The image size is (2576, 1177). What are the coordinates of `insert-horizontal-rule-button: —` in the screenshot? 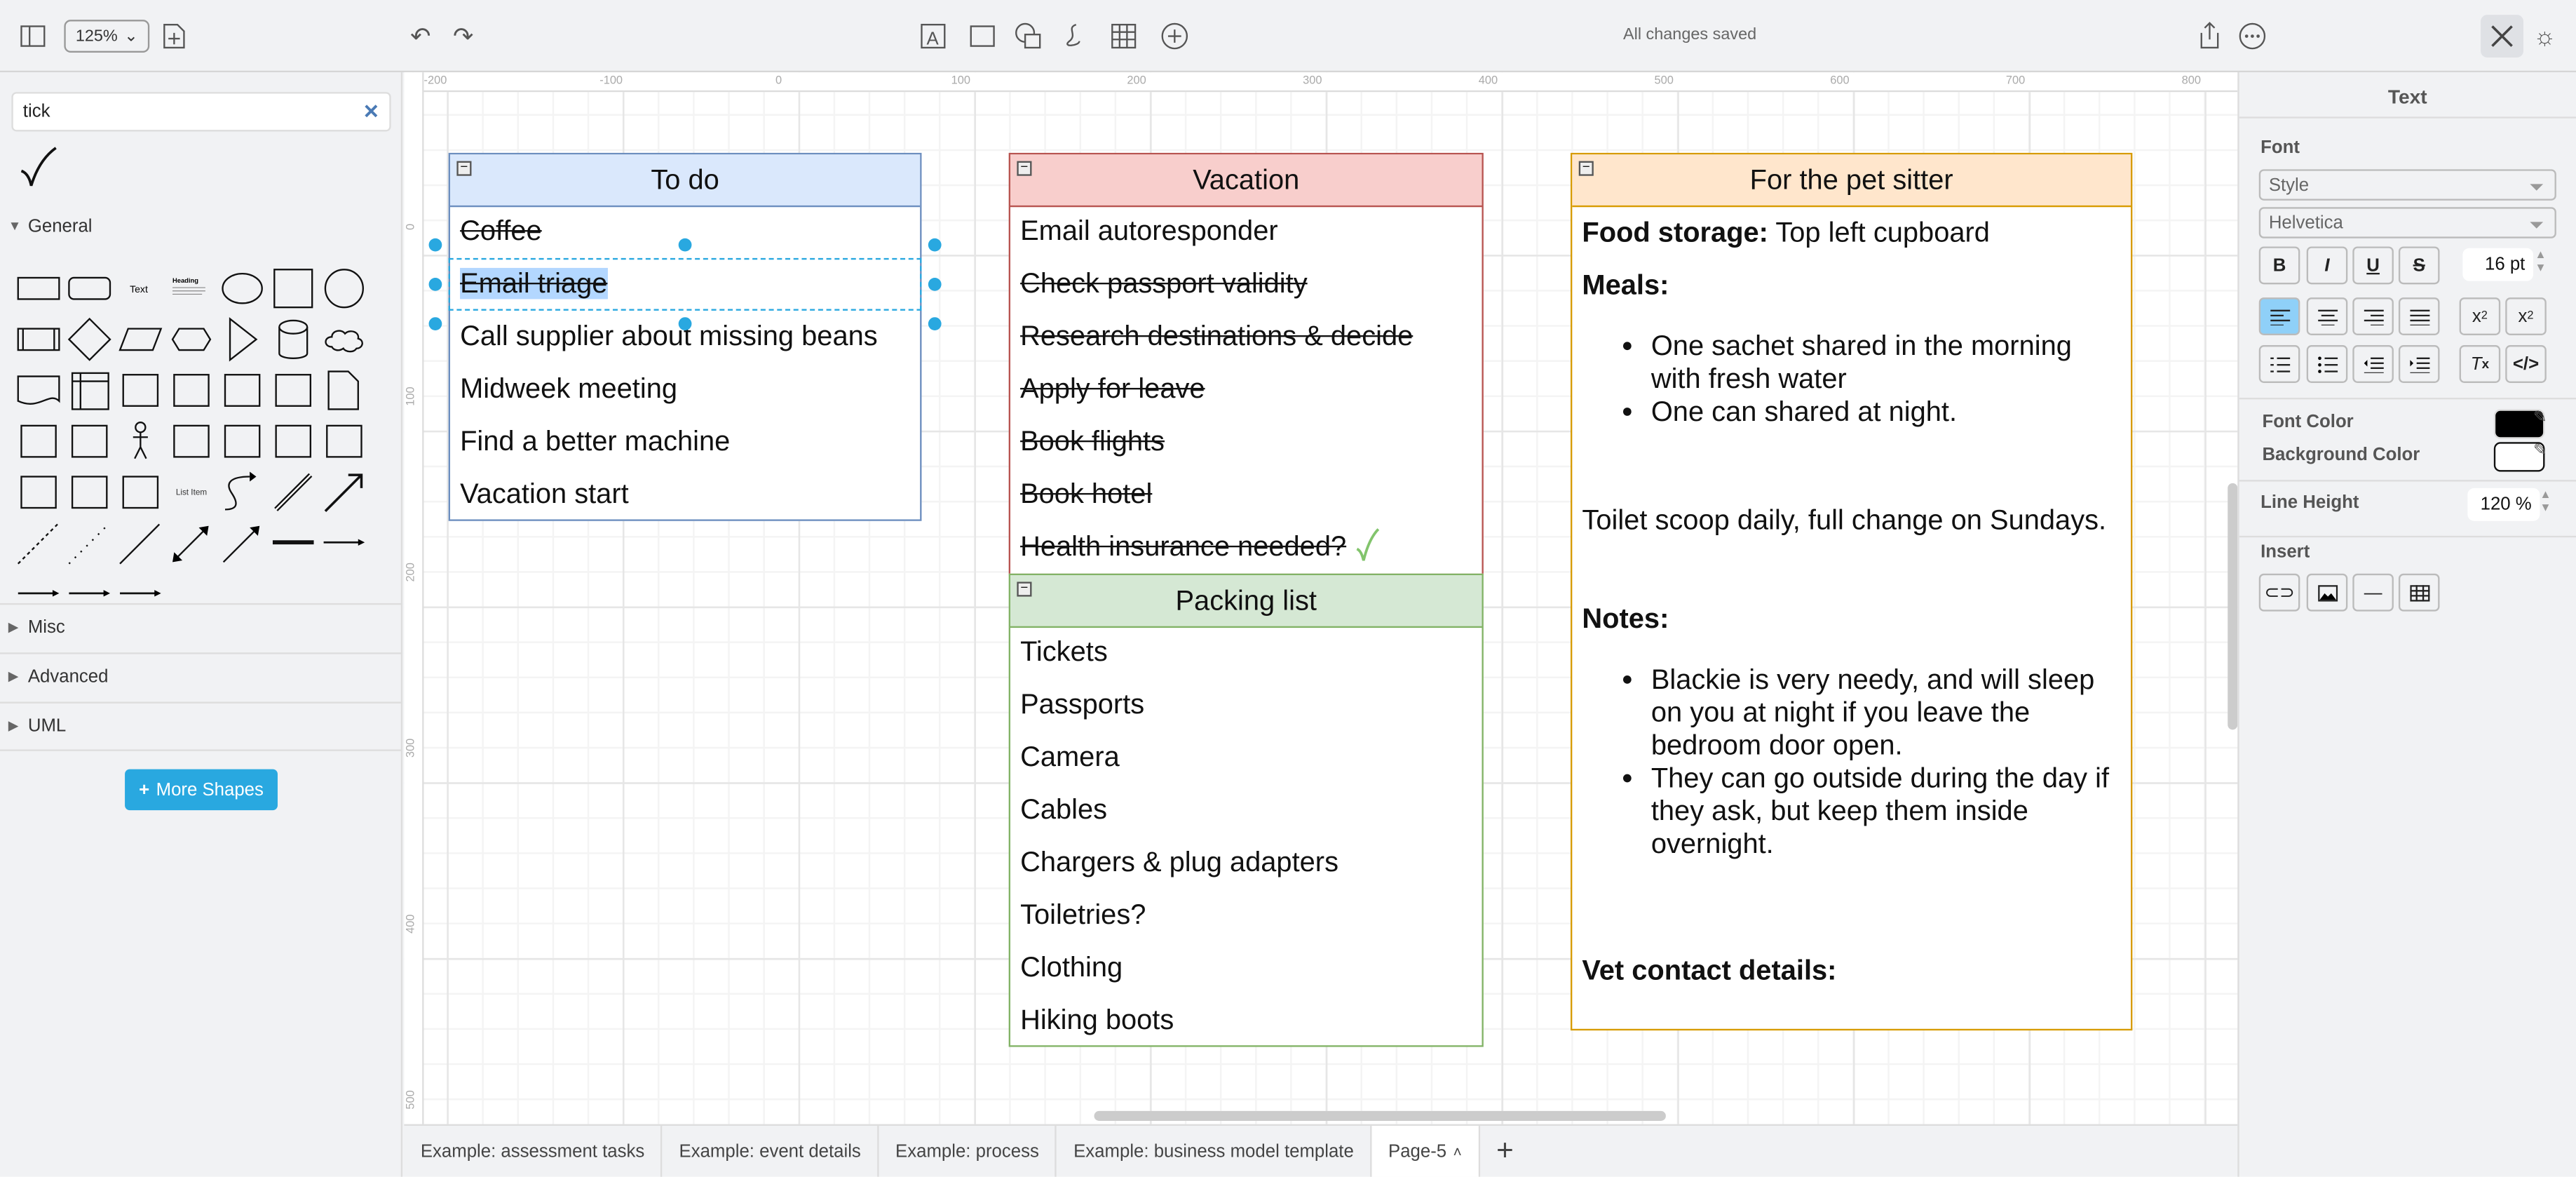 It's located at (2373, 592).